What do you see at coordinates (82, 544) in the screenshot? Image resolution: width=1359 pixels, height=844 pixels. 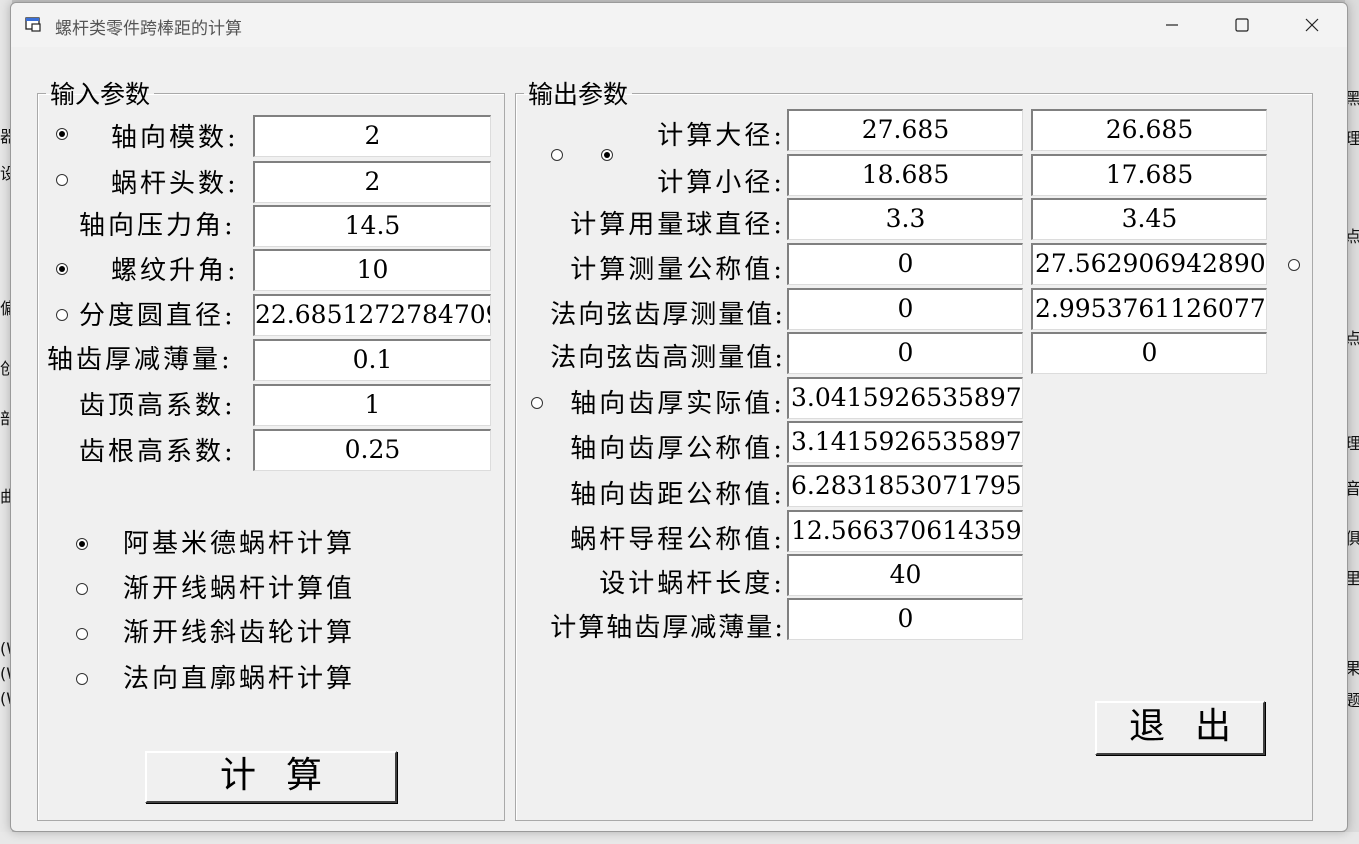 I see `radio-archimedes-worm` at bounding box center [82, 544].